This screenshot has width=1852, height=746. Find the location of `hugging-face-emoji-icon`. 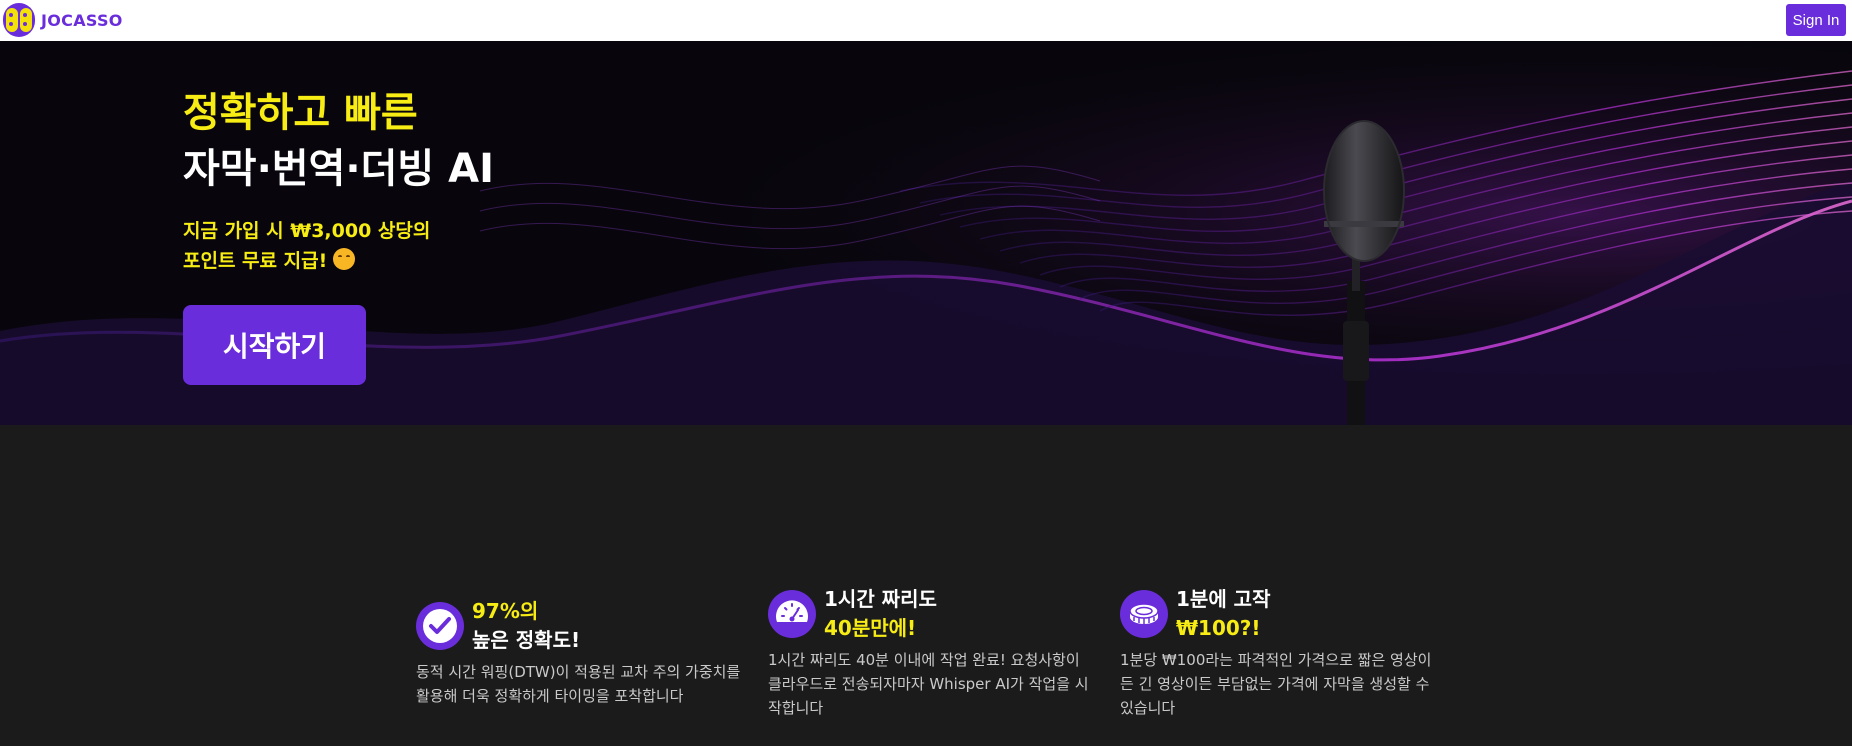

hugging-face-emoji-icon is located at coordinates (344, 259).